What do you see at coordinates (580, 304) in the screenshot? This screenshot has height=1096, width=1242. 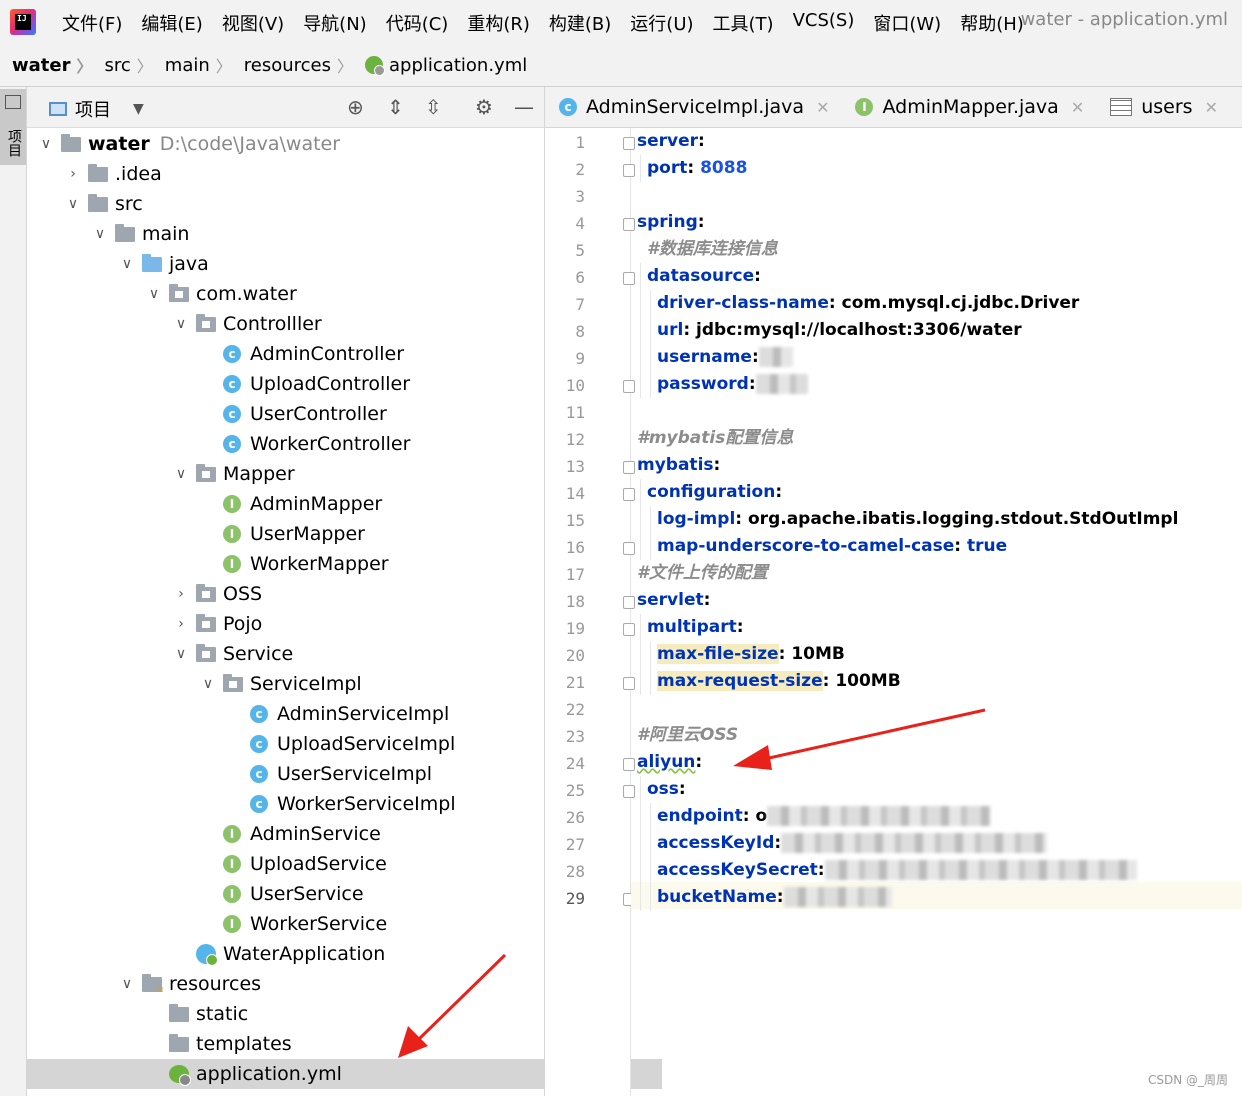 I see `line-number: 7` at bounding box center [580, 304].